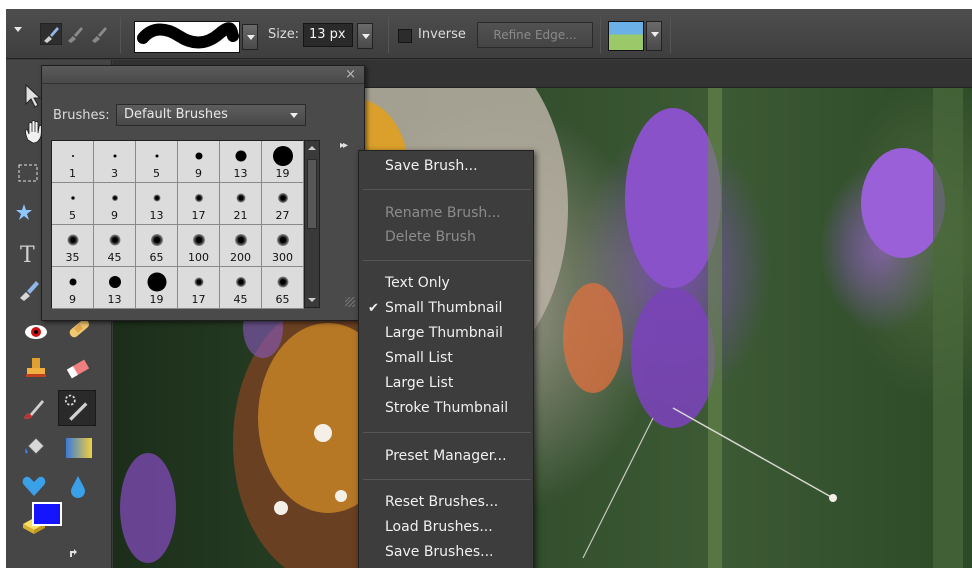  I want to click on brush-thumbnail: 1, so click(73, 162).